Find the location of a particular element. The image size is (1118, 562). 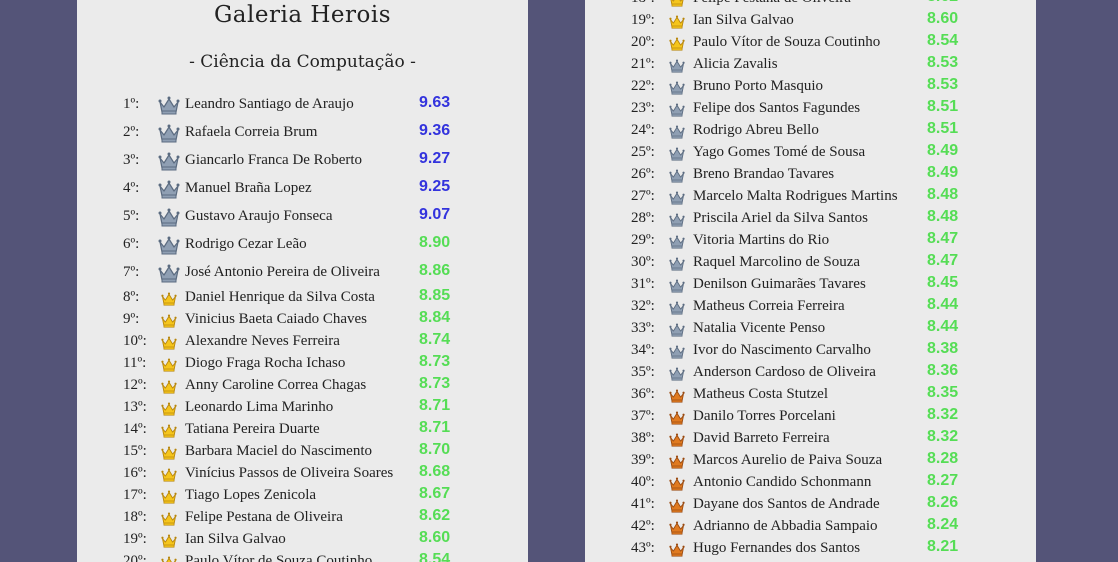

ranking-row: 27º: Marcelo Malta Rodrigues Martins 8.48 is located at coordinates (810, 198).